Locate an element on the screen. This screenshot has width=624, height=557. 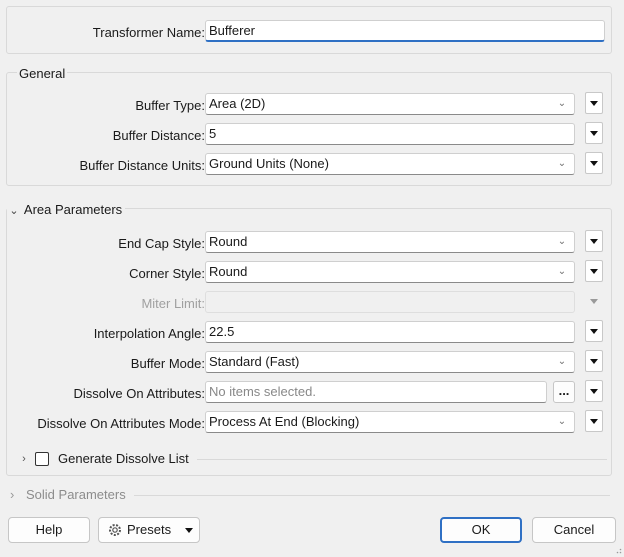
ok-button: OK is located at coordinates (481, 530).